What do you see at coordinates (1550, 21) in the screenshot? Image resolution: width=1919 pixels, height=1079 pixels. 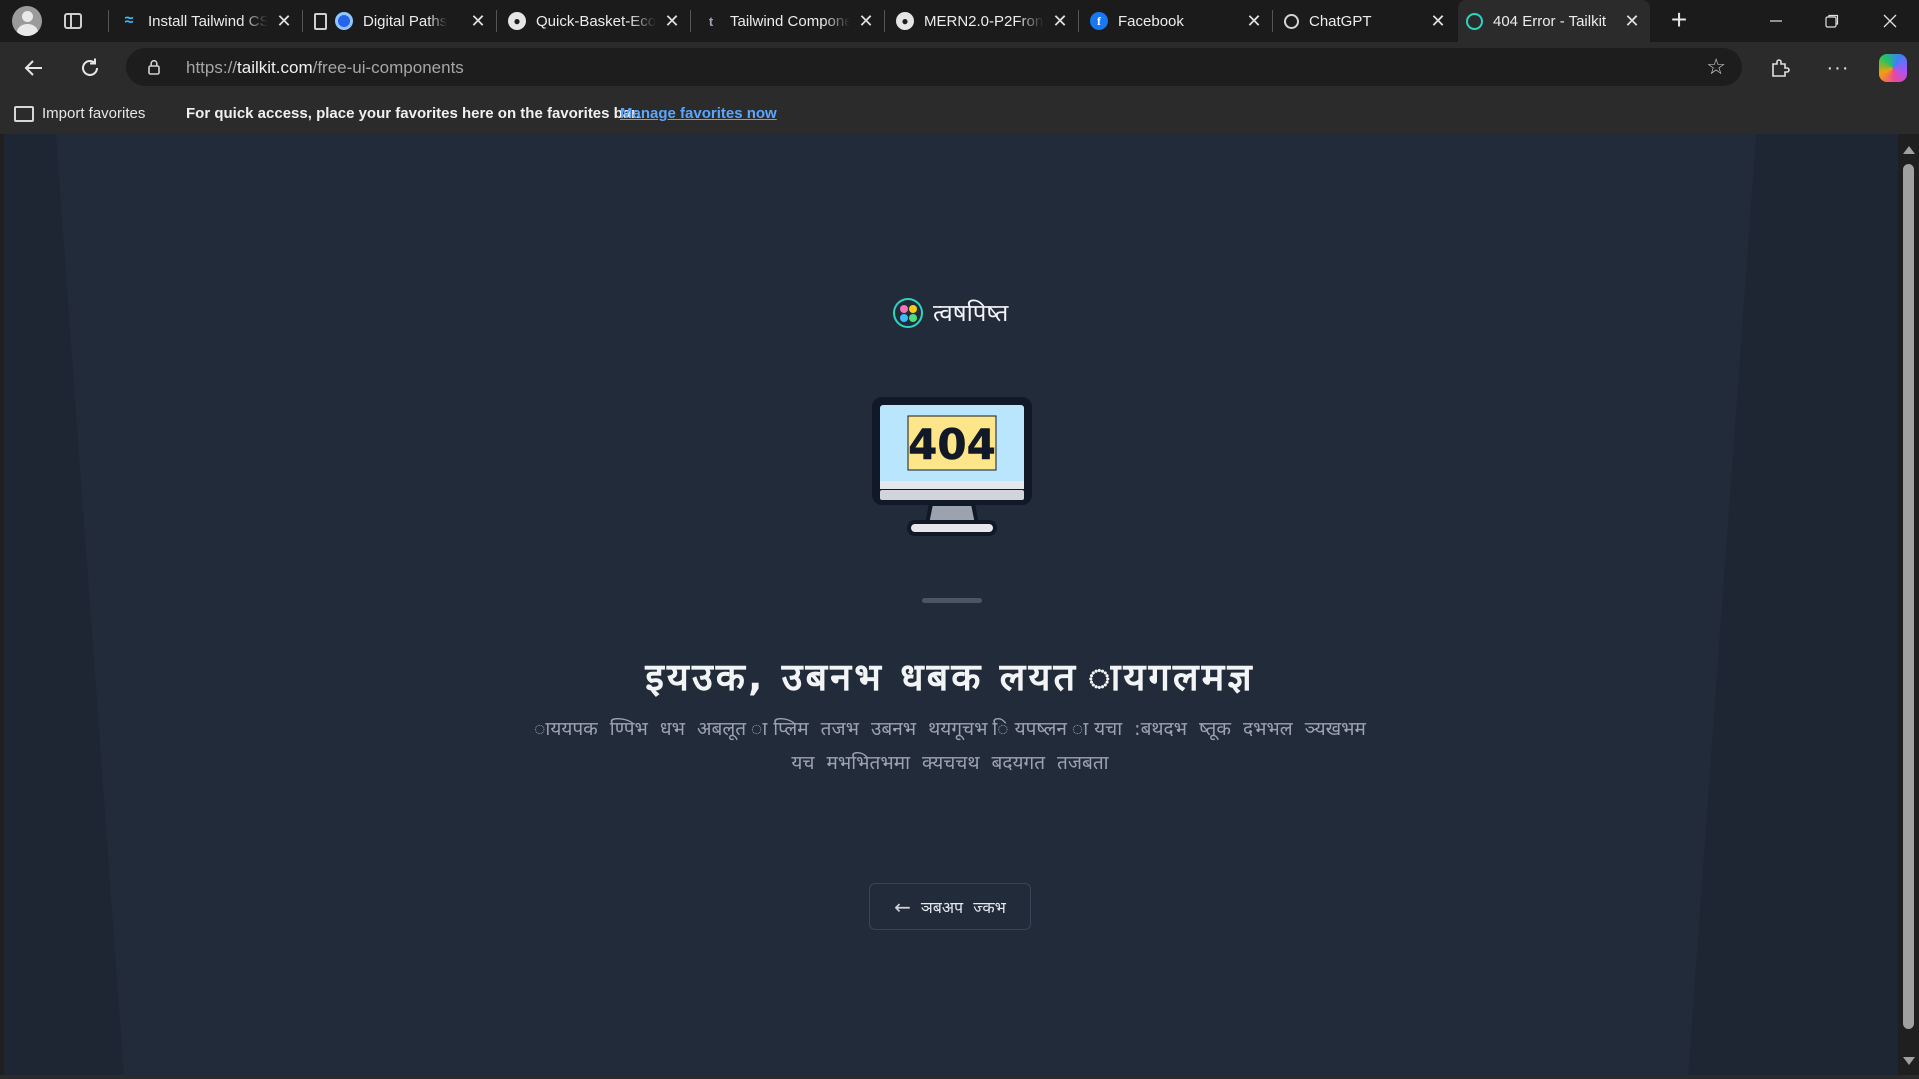 I see `tab-title: 404 Error - Tailkit` at bounding box center [1550, 21].